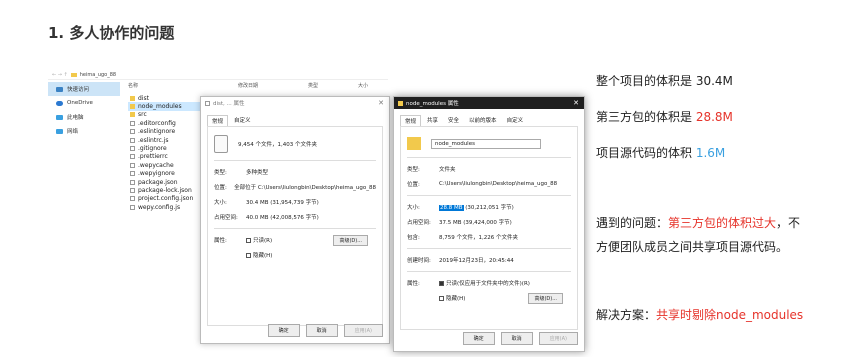 The height and width of the screenshot is (357, 844). I want to click on file-row: project.config.json, so click(168, 199).